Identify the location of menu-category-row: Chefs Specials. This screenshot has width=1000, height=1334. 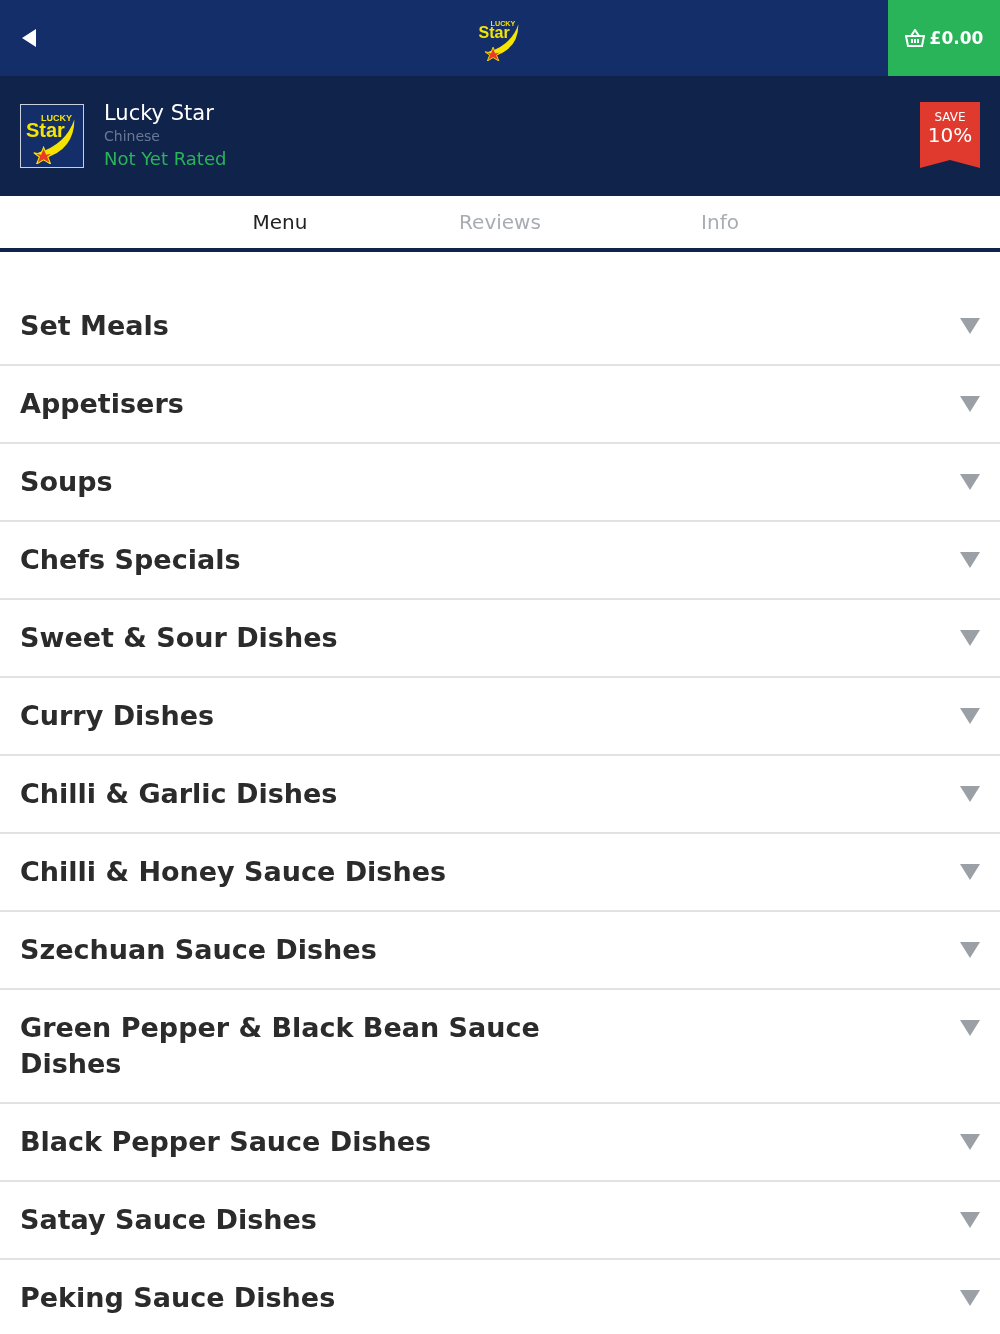
(500, 561).